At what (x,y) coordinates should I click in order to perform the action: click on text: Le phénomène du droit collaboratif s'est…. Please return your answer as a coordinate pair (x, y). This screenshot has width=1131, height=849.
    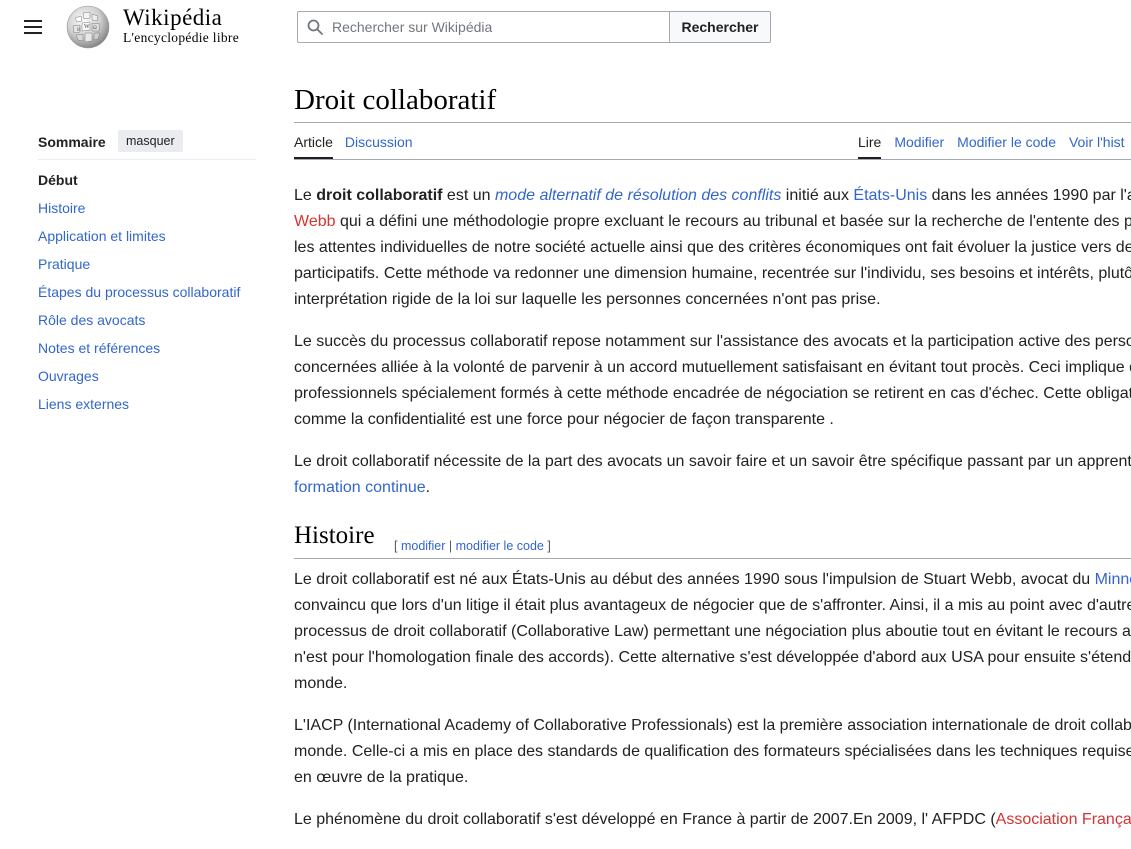
    Looking at the image, I should click on (645, 819).